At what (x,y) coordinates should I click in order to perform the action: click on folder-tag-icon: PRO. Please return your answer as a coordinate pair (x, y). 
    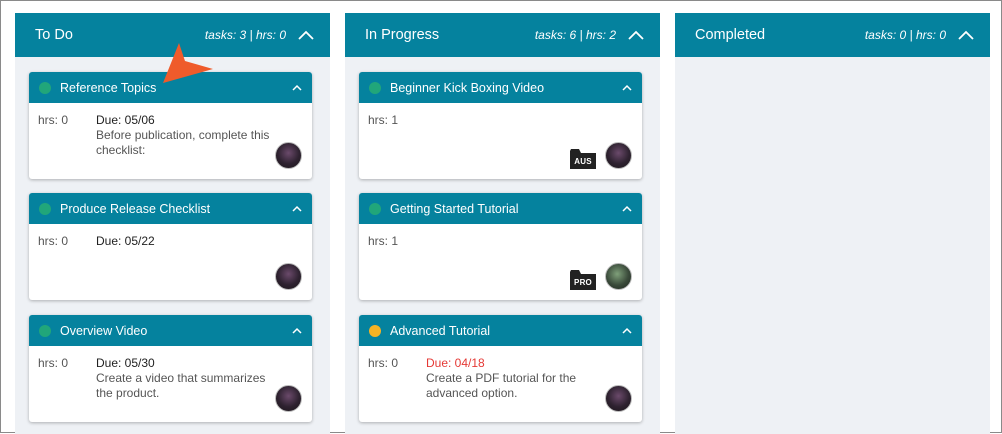
    Looking at the image, I should click on (583, 279).